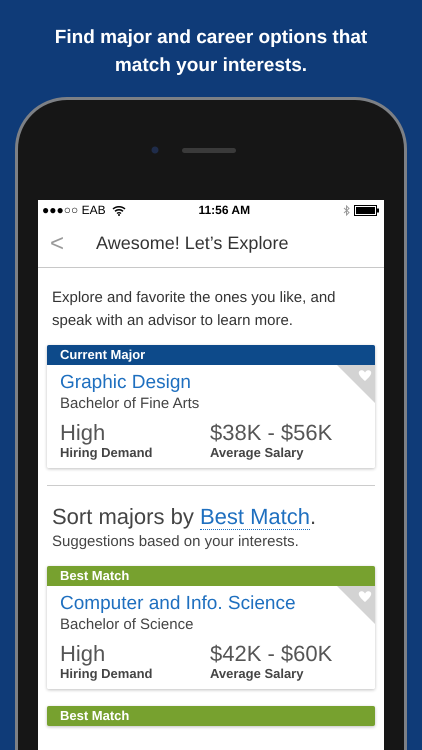 The width and height of the screenshot is (422, 750). Describe the element at coordinates (178, 604) in the screenshot. I see `major-name: Computer and Info. Science` at that location.